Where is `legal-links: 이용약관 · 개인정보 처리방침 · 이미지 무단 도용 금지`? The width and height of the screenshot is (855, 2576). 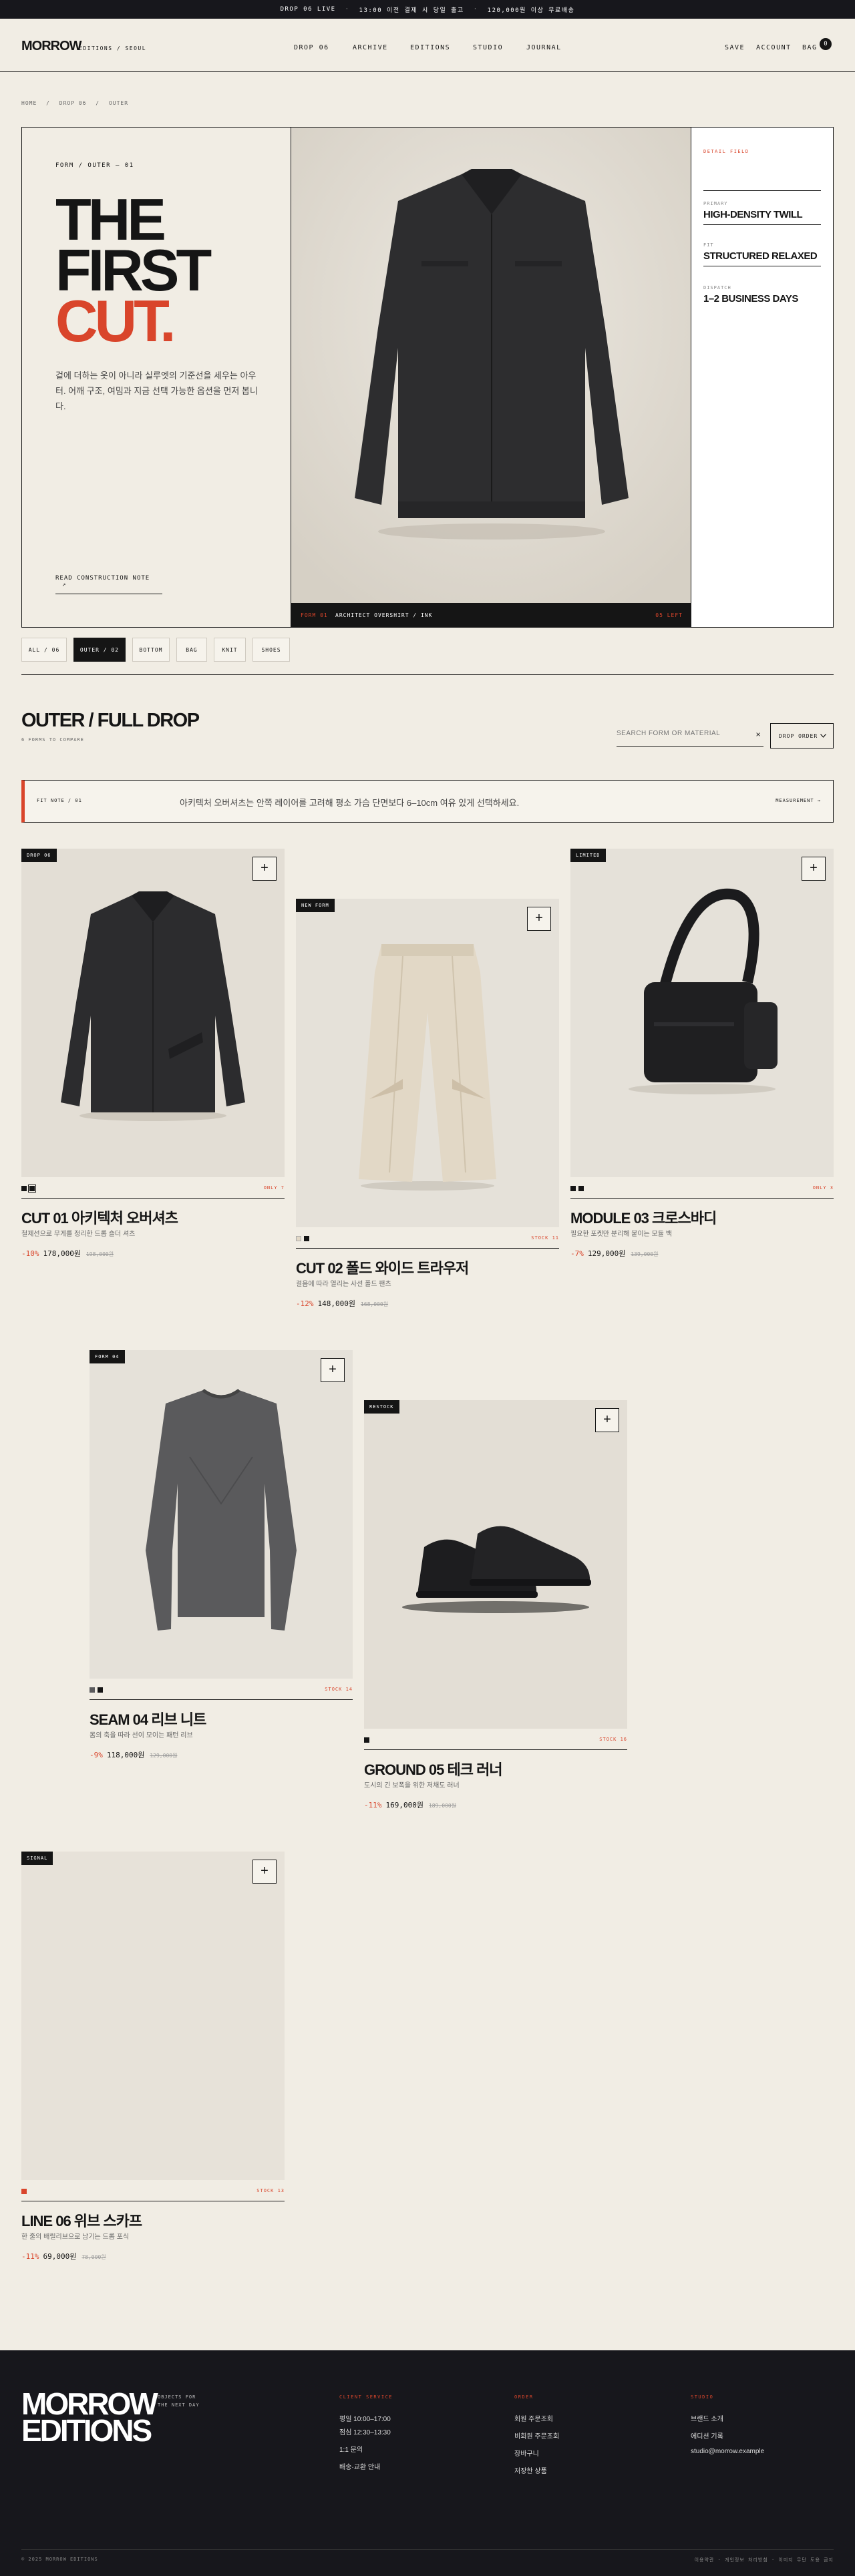
legal-links: 이용약관 · 개인정보 처리방침 · 이미지 무단 도용 금지 is located at coordinates (764, 2560).